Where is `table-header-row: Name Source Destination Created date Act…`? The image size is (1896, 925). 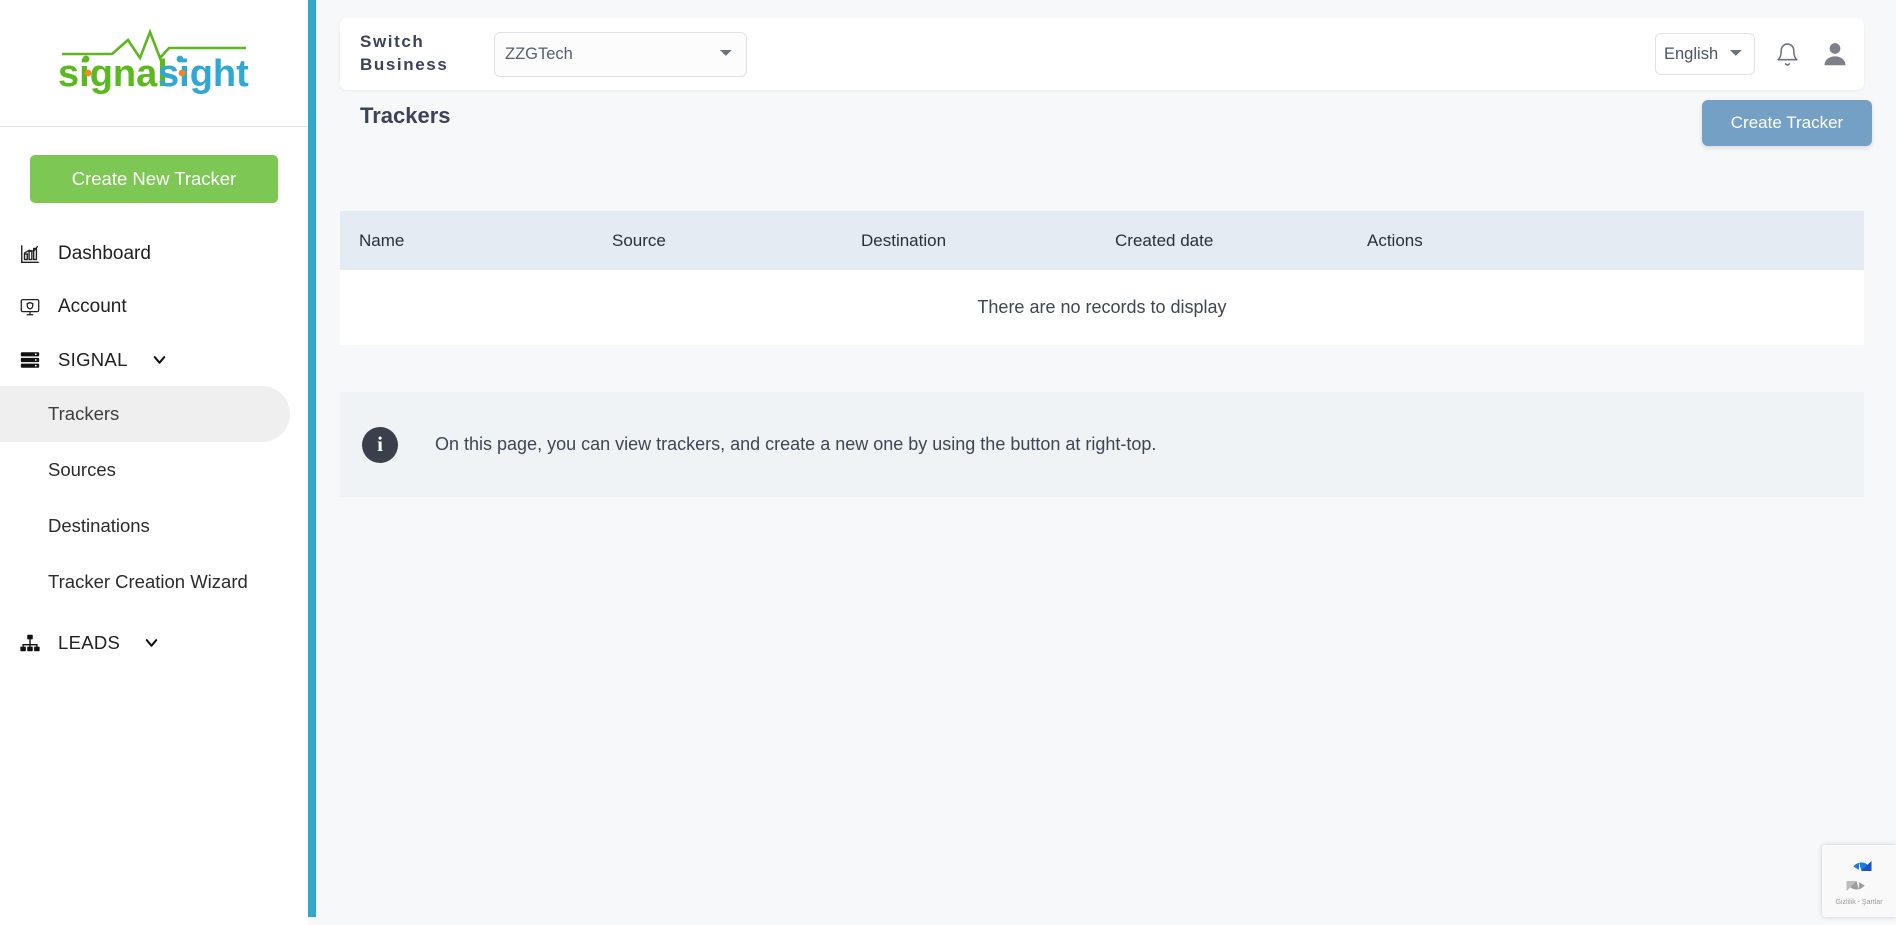 table-header-row: Name Source Destination Created date Act… is located at coordinates (1102, 240).